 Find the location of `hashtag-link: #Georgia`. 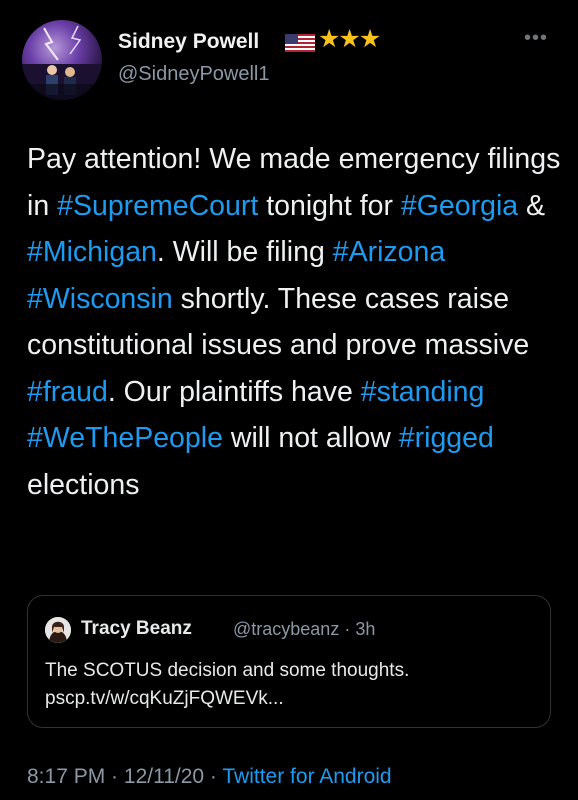

hashtag-link: #Georgia is located at coordinates (459, 206).